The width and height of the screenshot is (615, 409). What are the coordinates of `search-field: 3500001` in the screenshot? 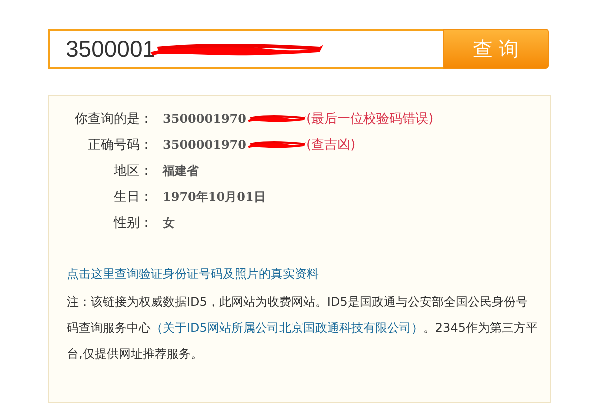 It's located at (245, 49).